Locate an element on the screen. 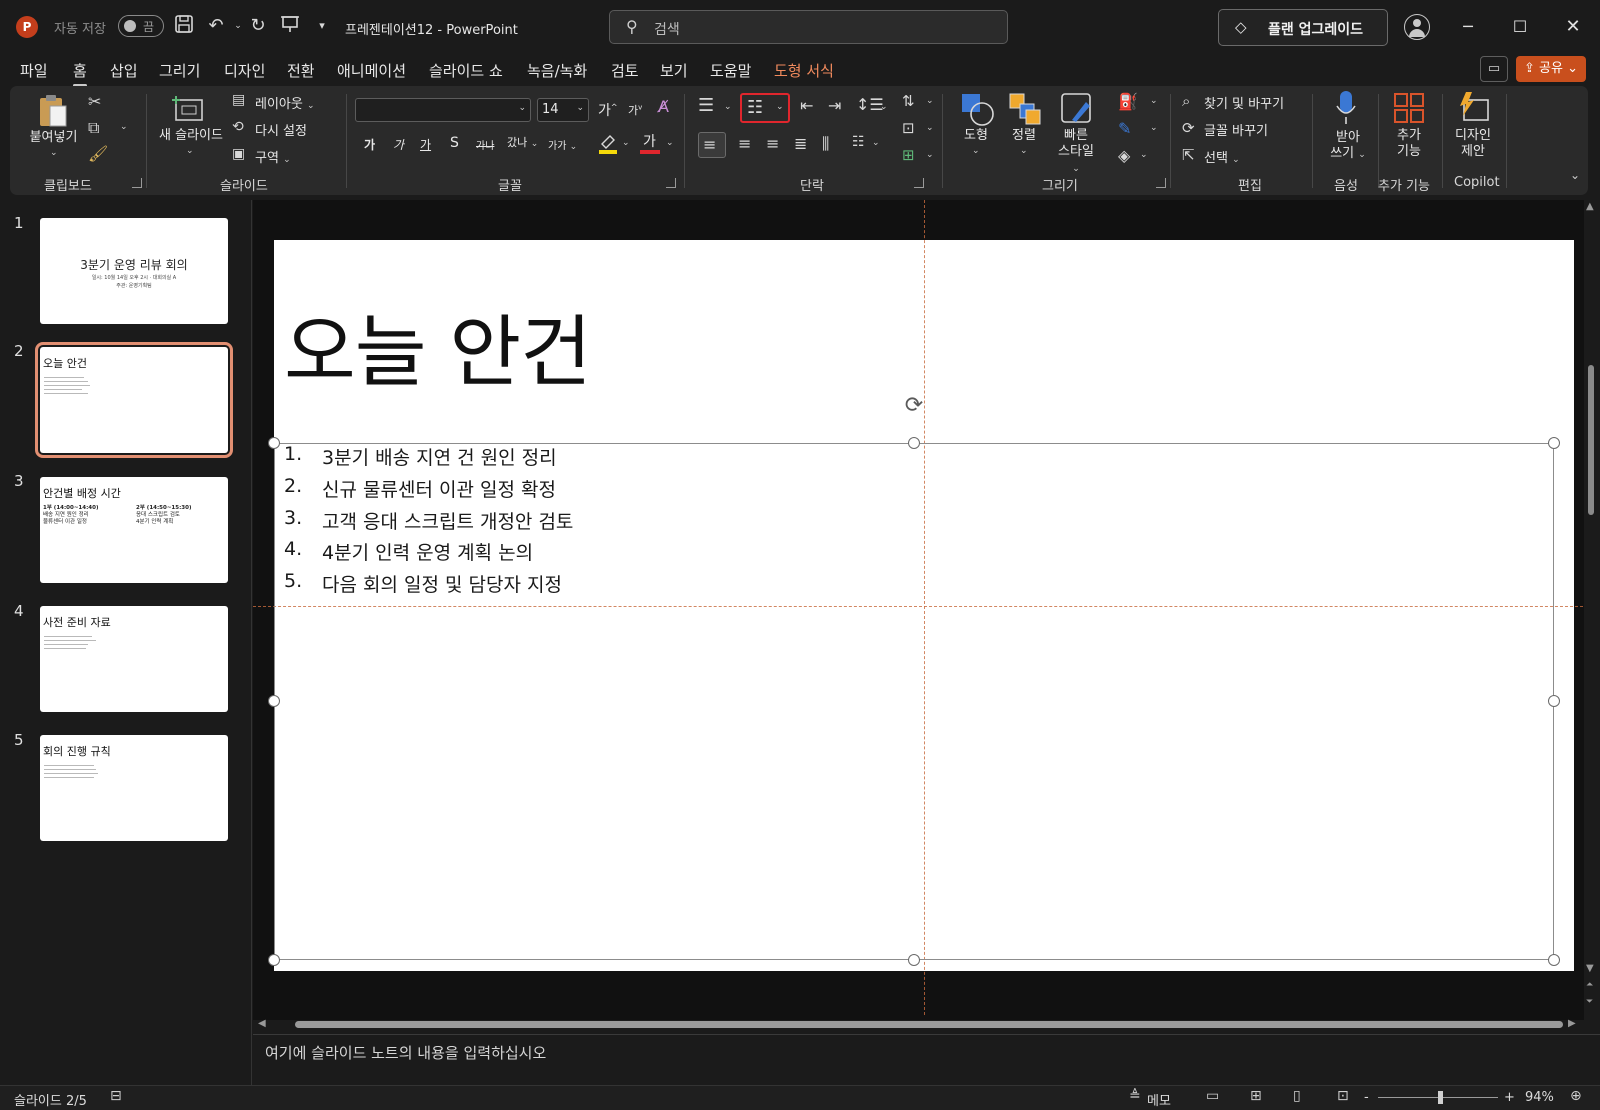 This screenshot has width=1600, height=1110. new-slide-button: 새 슬라이드 is located at coordinates (191, 136).